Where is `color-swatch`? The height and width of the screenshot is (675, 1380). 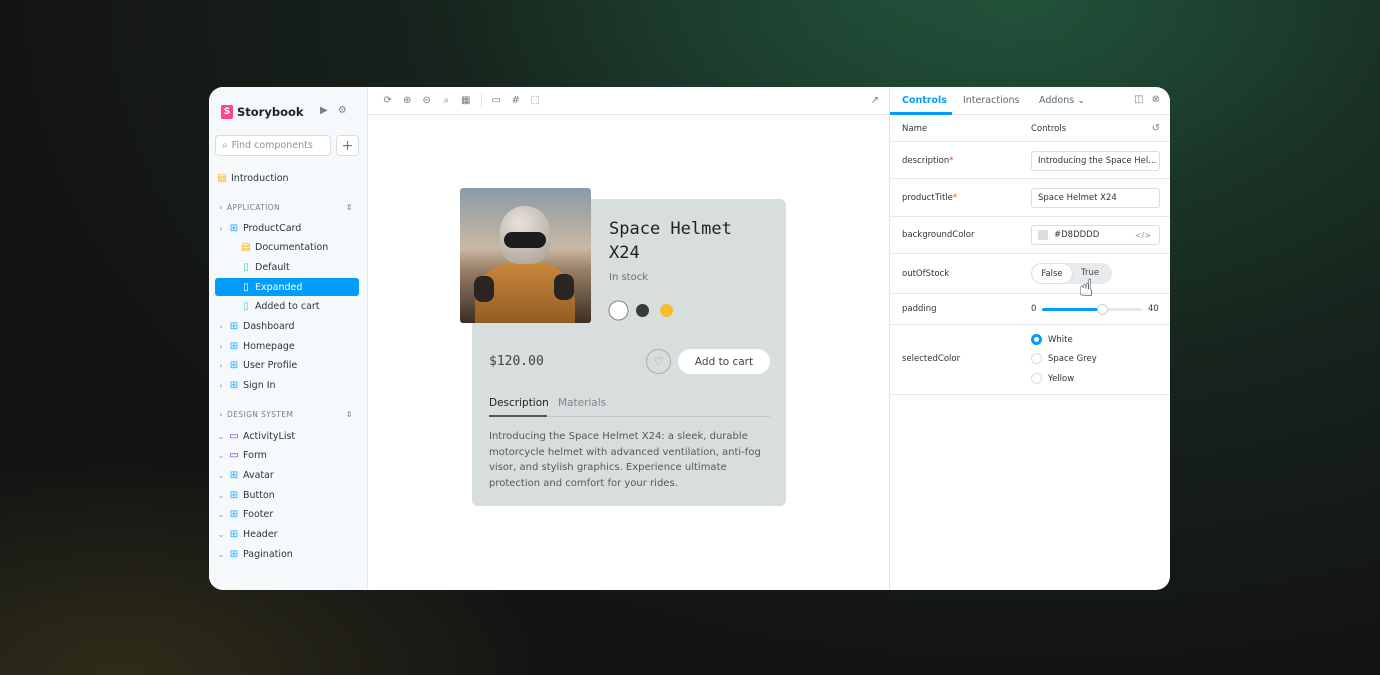
color-swatch is located at coordinates (1043, 235).